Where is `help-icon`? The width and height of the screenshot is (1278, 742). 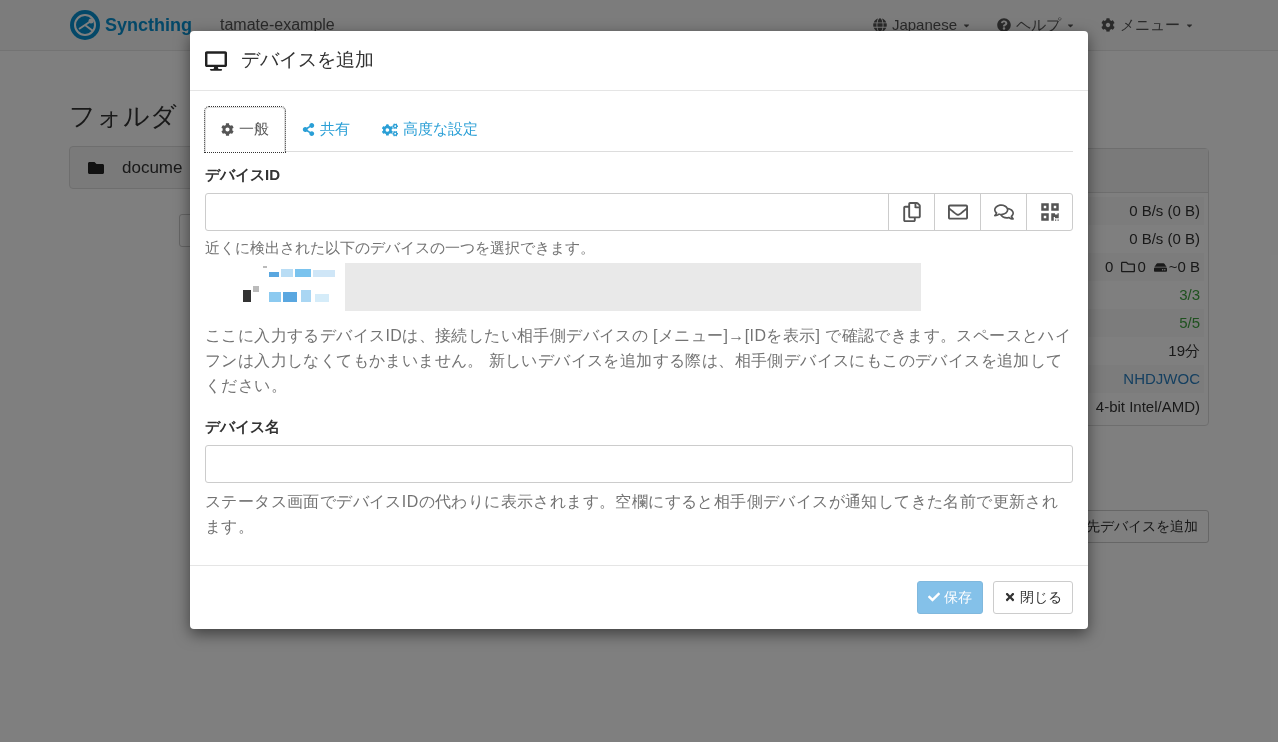
help-icon is located at coordinates (1004, 25).